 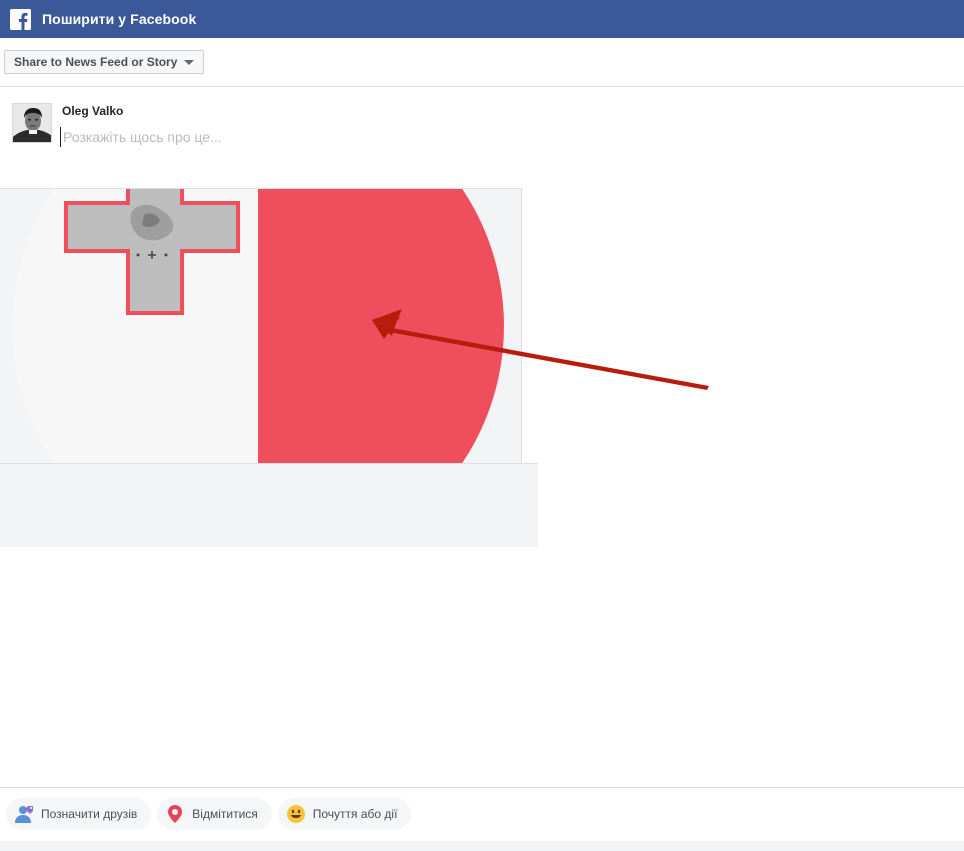 I want to click on tag-friends-button: Позначити друзів, so click(x=79, y=814).